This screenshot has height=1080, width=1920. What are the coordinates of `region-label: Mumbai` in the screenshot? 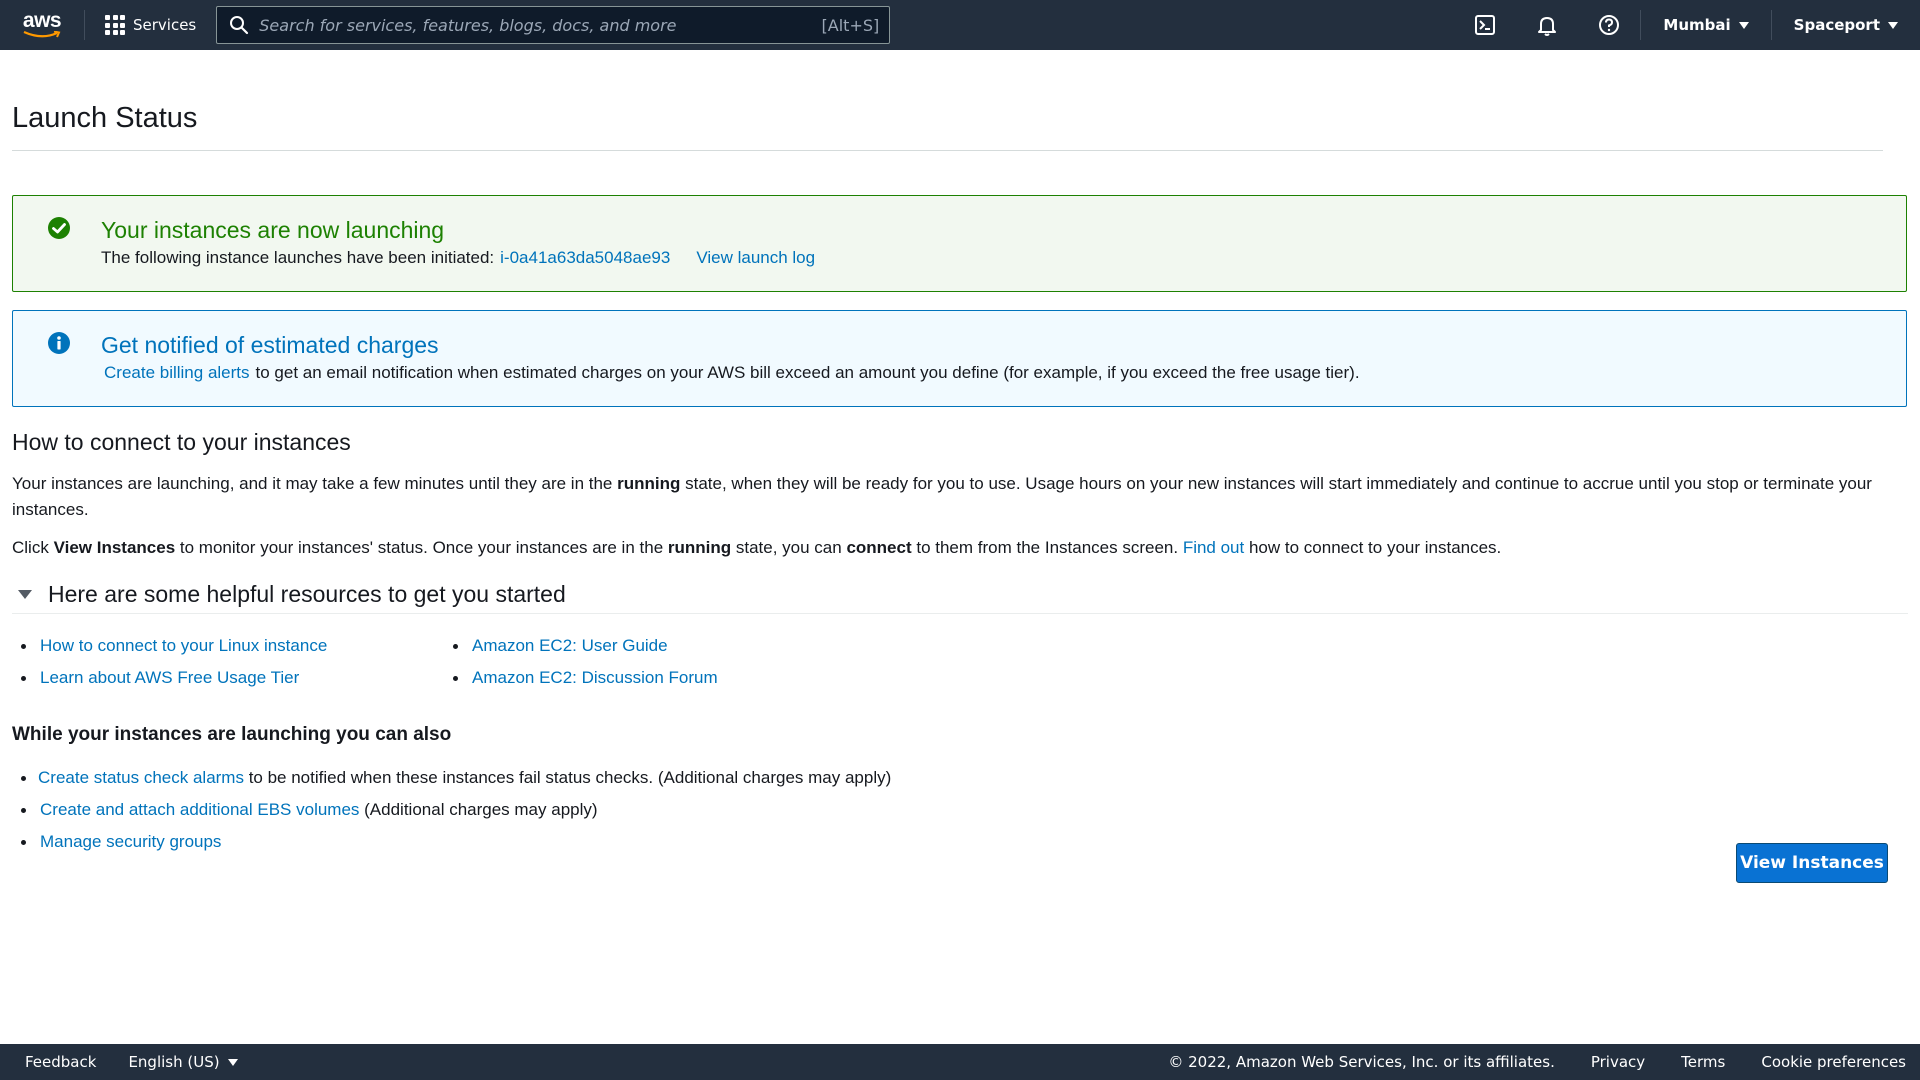 It's located at (1697, 25).